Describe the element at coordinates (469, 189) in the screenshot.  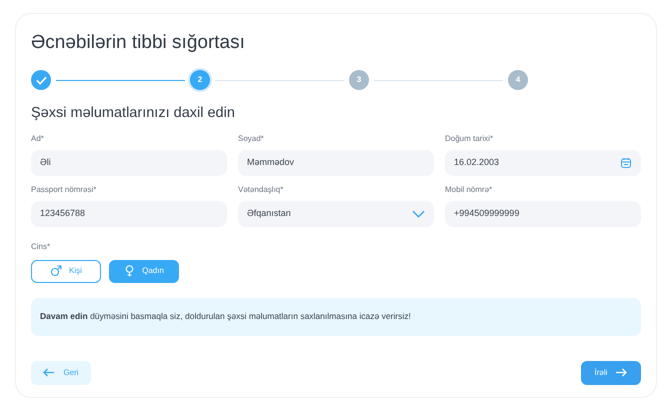
I see `field-label: Mobil nömrə*` at that location.